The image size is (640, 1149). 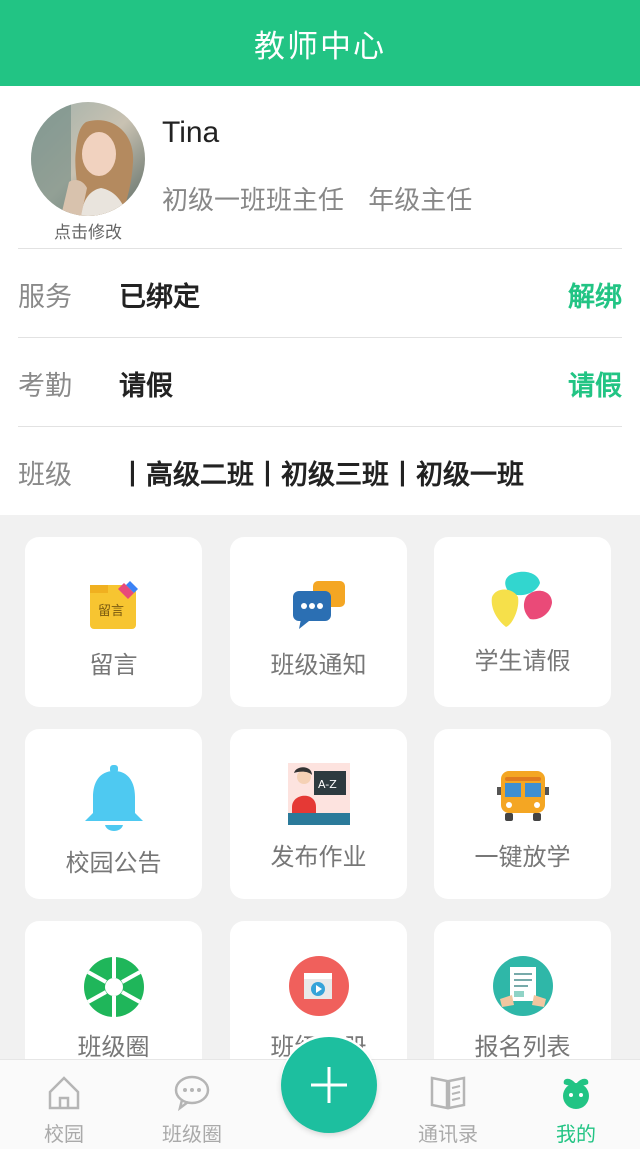 I want to click on grid-item-label: 报名列表, so click(x=522, y=1047).